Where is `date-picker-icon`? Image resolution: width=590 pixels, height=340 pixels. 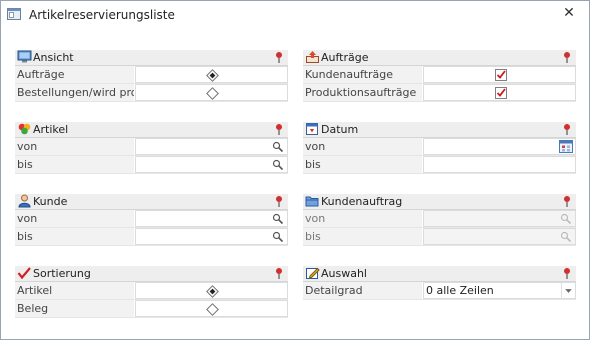
date-picker-icon is located at coordinates (566, 146).